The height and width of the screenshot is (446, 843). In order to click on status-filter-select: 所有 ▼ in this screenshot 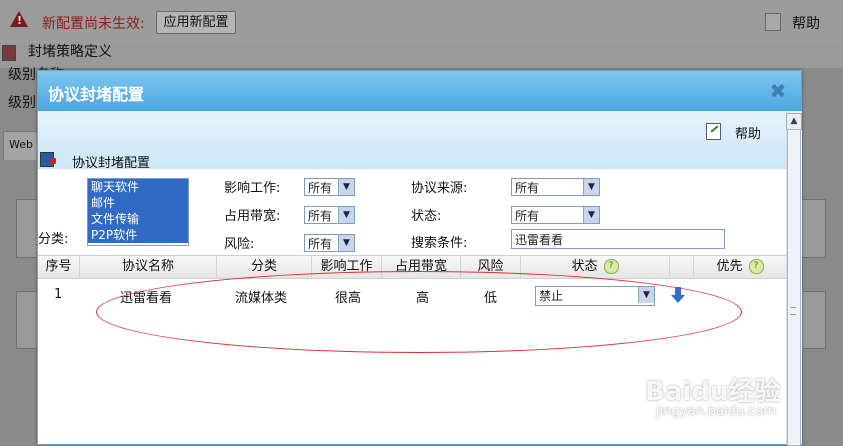, I will do `click(555, 215)`.